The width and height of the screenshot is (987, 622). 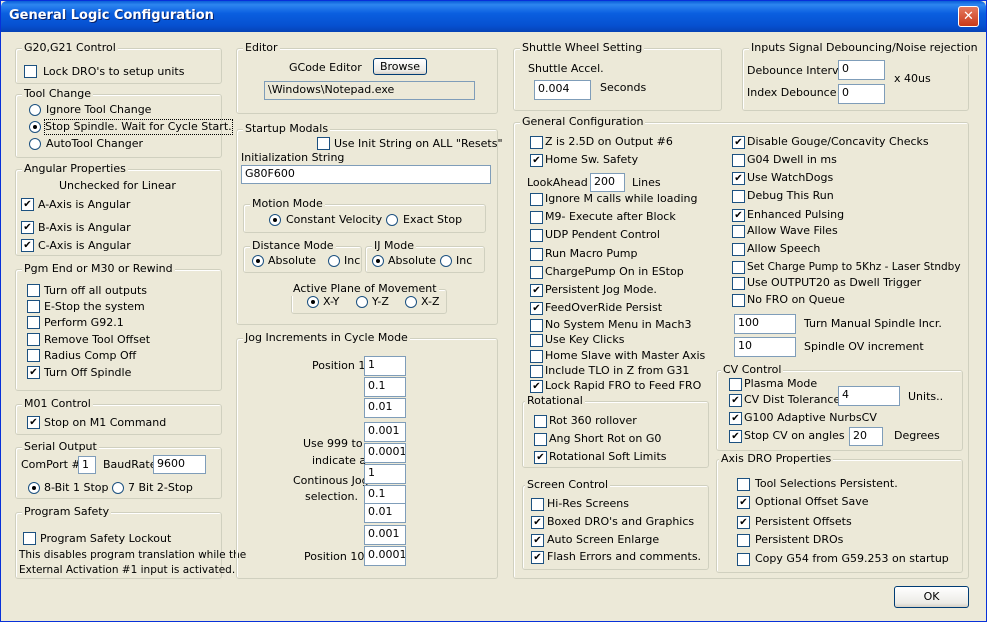 I want to click on close-button: ✕, so click(x=968, y=16).